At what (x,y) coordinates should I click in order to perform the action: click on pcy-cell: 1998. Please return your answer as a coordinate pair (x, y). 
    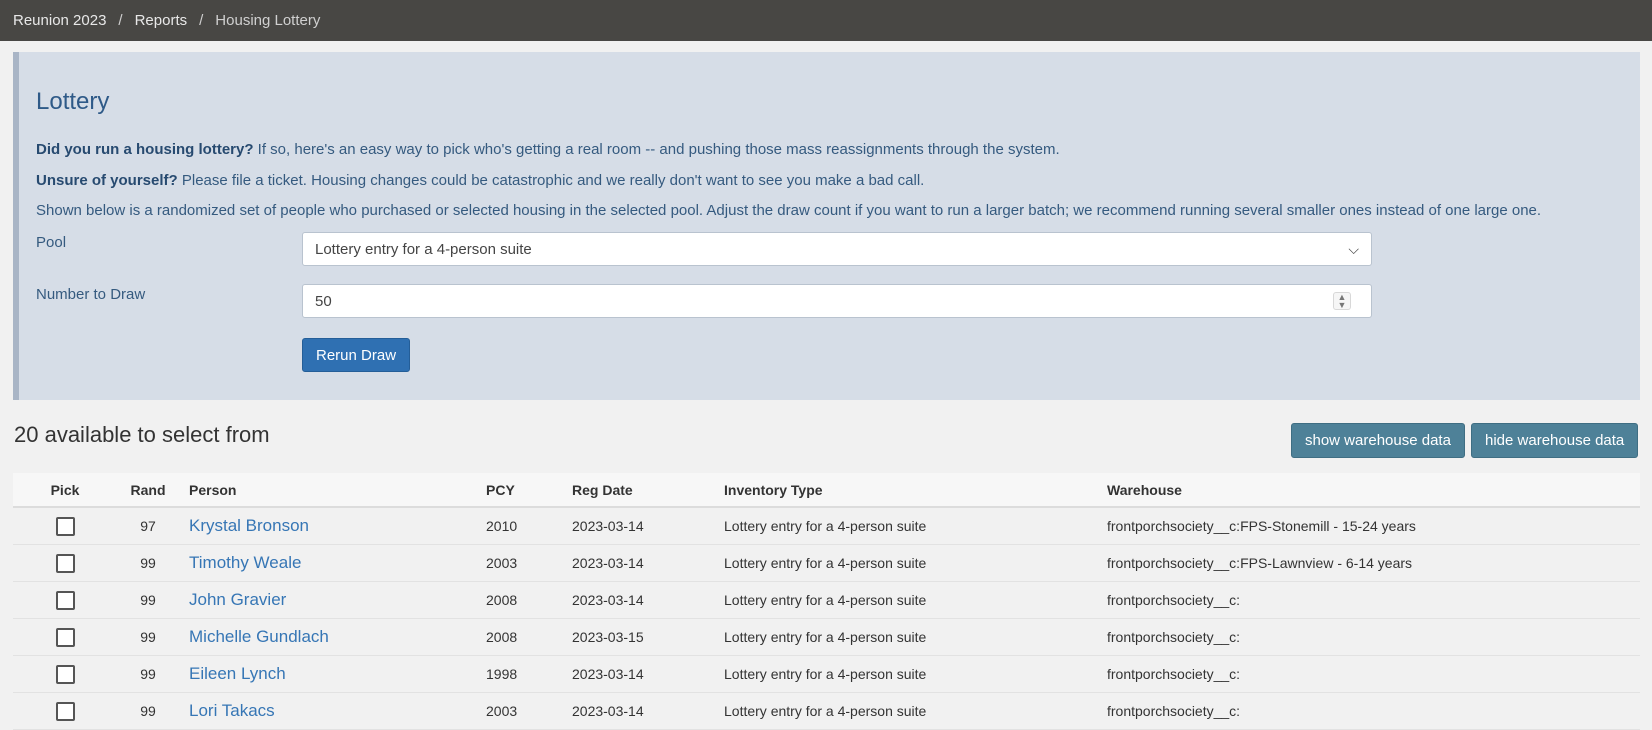
    Looking at the image, I should click on (529, 674).